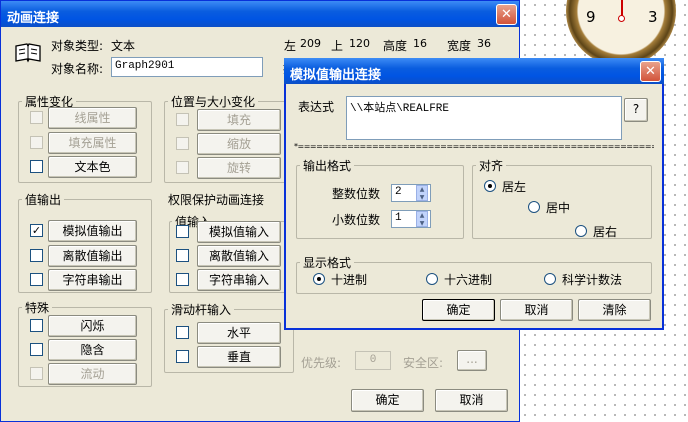  Describe the element at coordinates (491, 166) in the screenshot. I see `group-alignment-title: 对齐` at that location.